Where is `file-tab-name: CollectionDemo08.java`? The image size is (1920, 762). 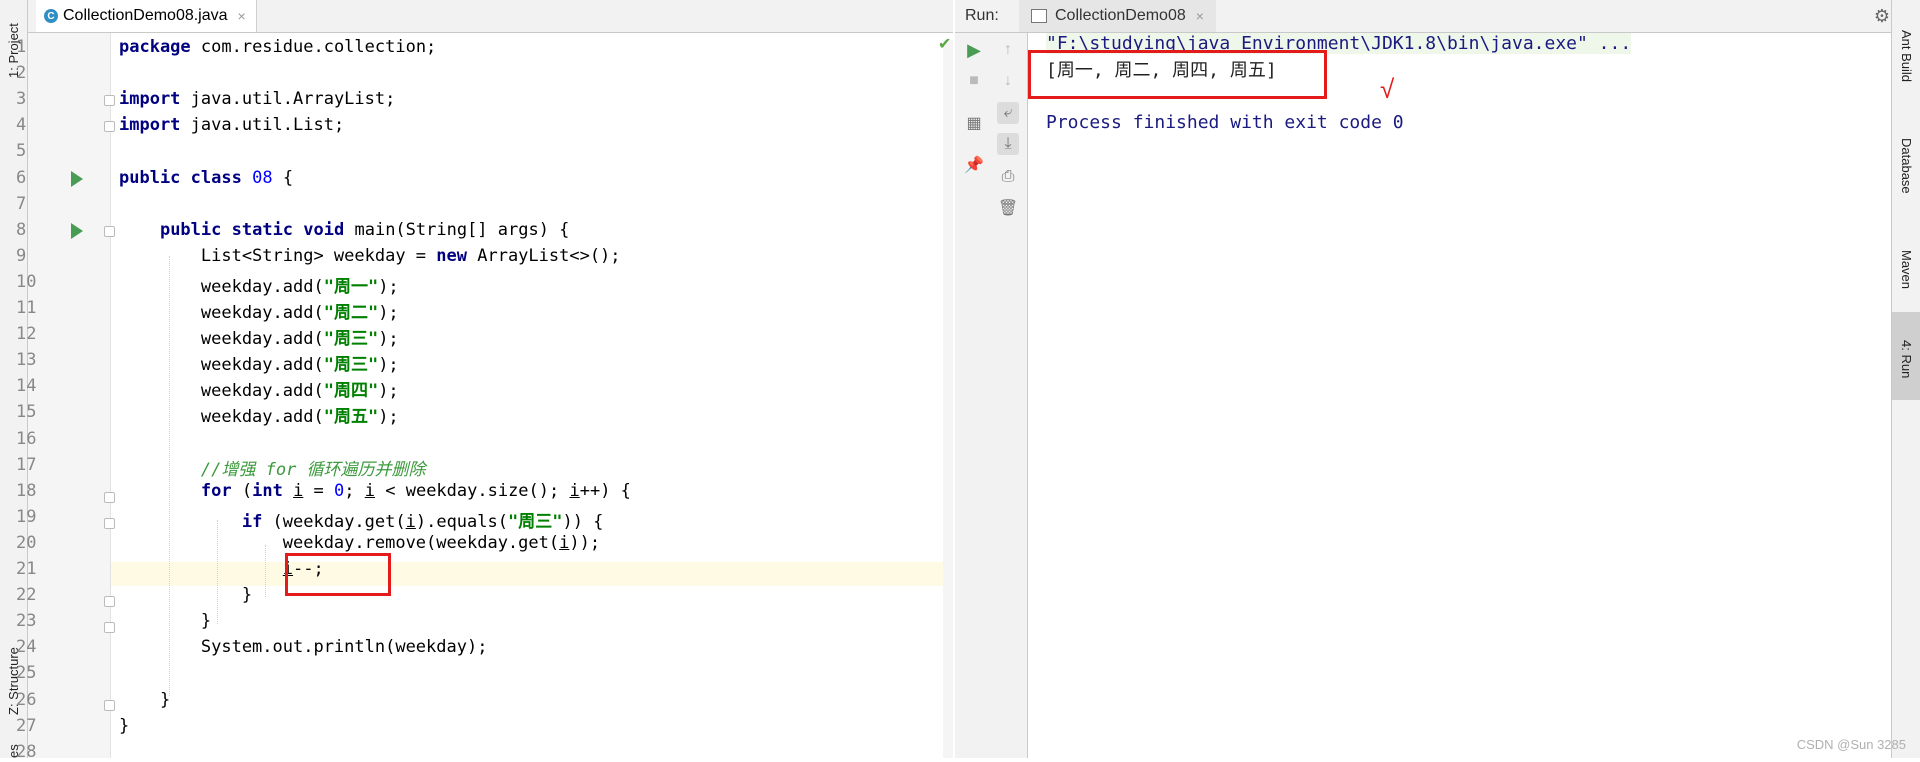
file-tab-name: CollectionDemo08.java is located at coordinates (145, 15).